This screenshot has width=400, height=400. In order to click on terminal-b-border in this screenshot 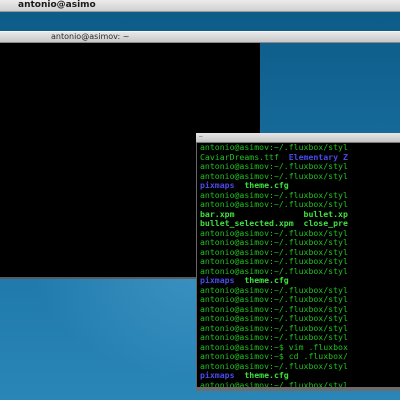, I will do `click(298, 389)`.